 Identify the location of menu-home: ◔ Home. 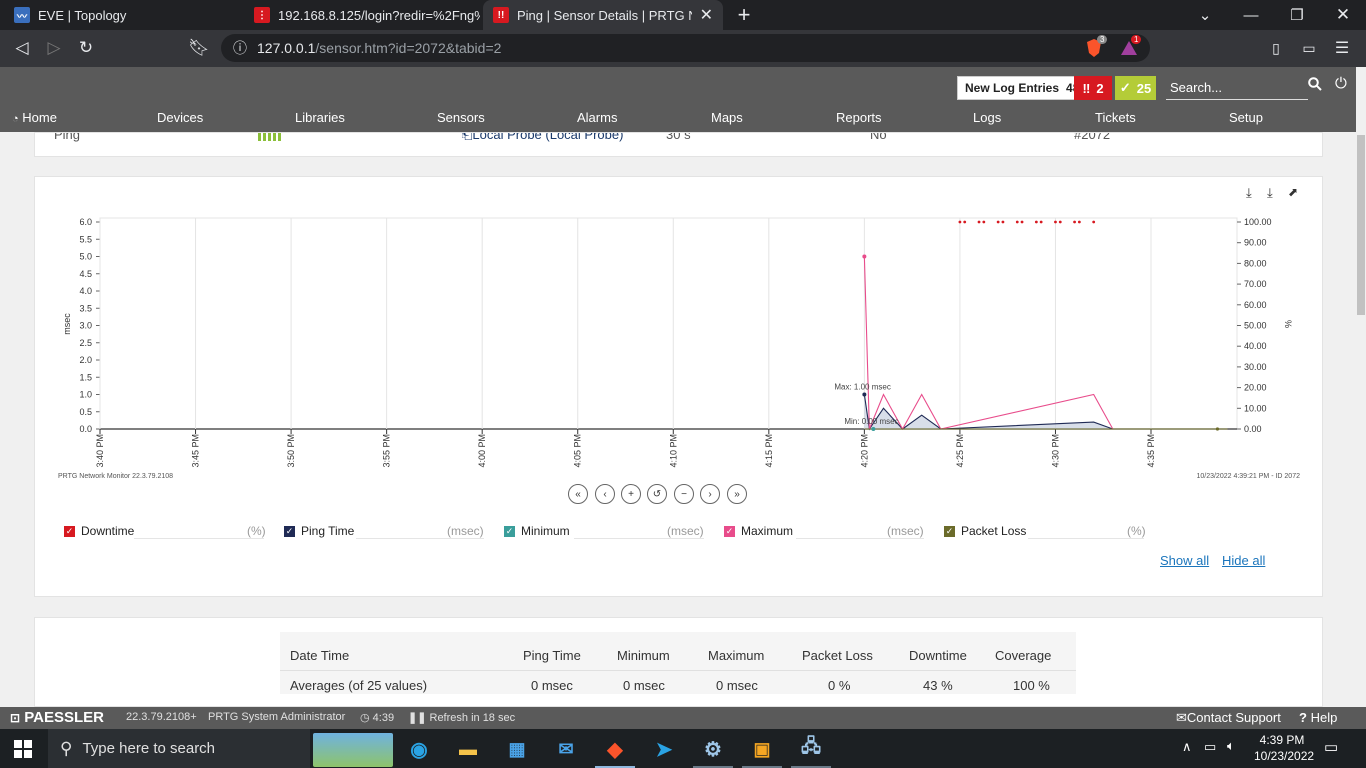
(34, 117).